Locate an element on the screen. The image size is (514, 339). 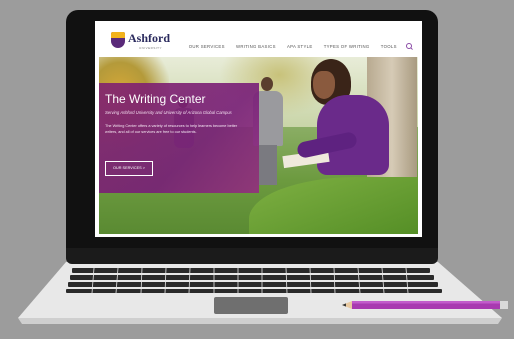
pencil-icon is located at coordinates (425, 305).